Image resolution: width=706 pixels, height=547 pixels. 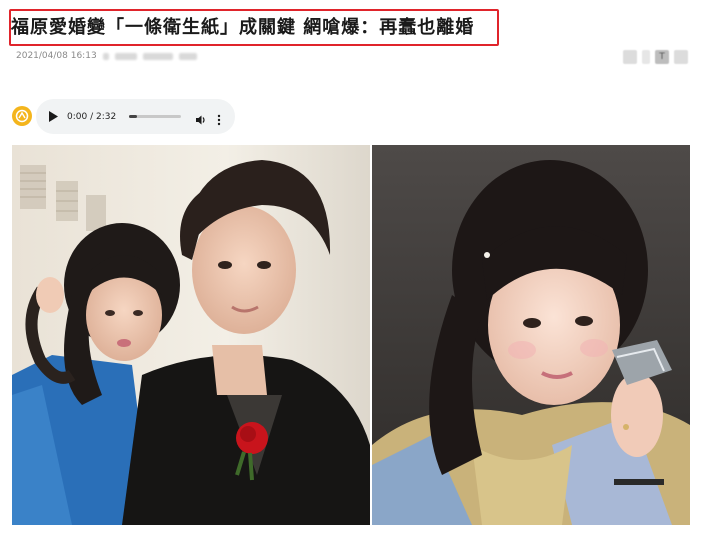 What do you see at coordinates (243, 27) in the screenshot?
I see `article-title: 福原愛婚變「一條衛生紙」成關鍵 網嗆爆：再蠢也離婚` at bounding box center [243, 27].